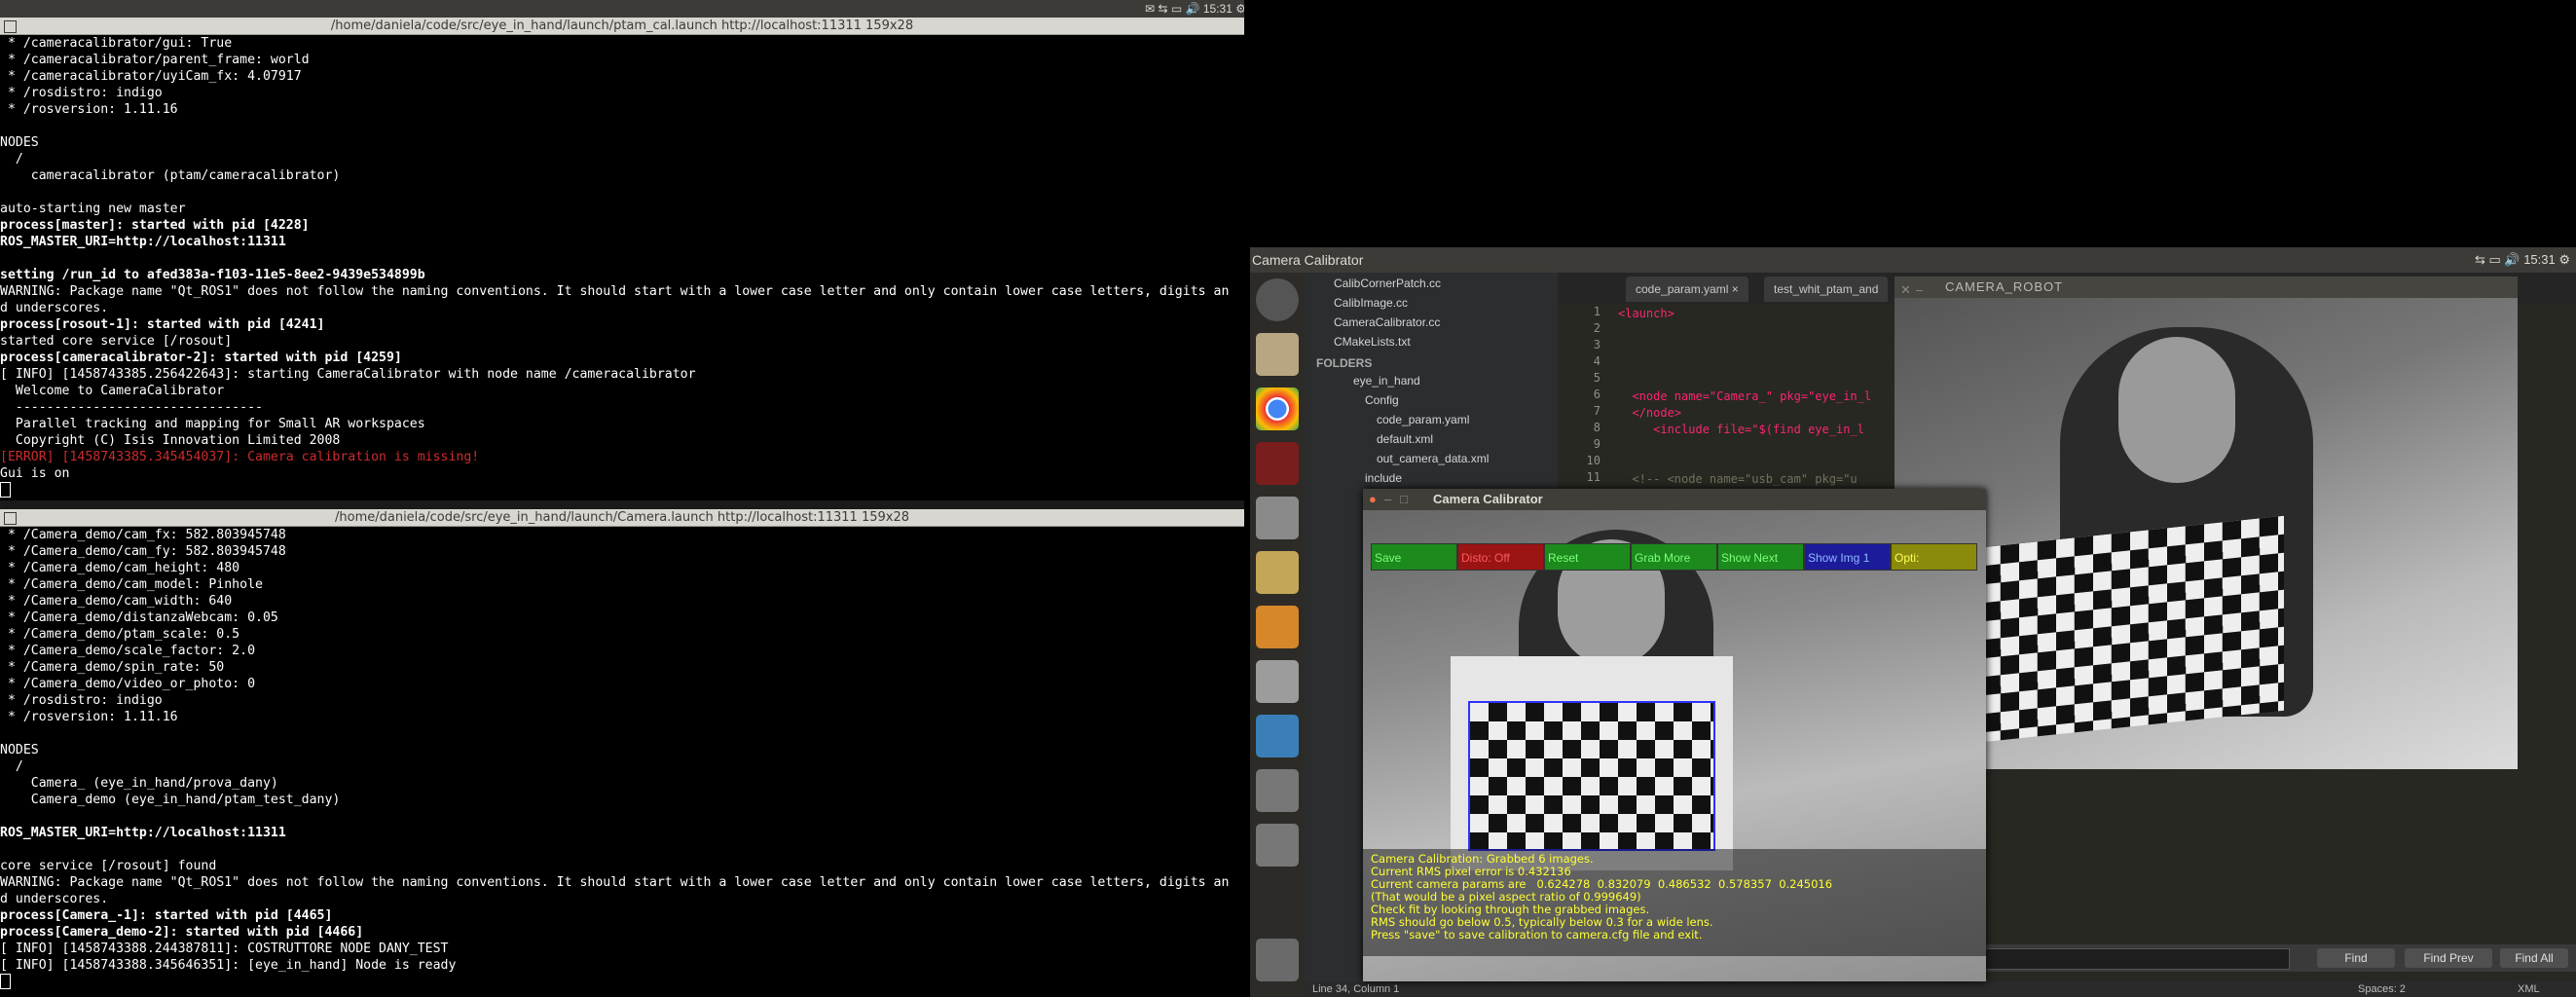 This screenshot has width=2576, height=997. I want to click on active-app-title: Camera Calibrator, so click(1308, 260).